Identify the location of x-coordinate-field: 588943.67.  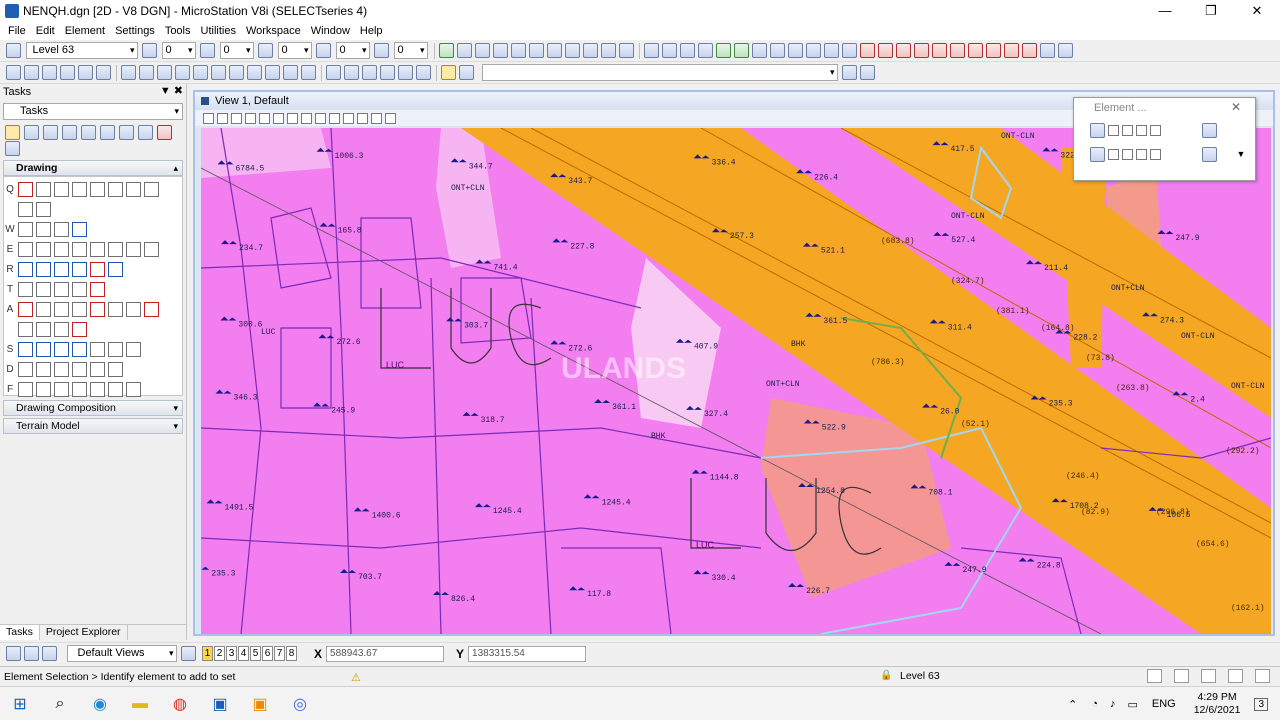
(385, 653).